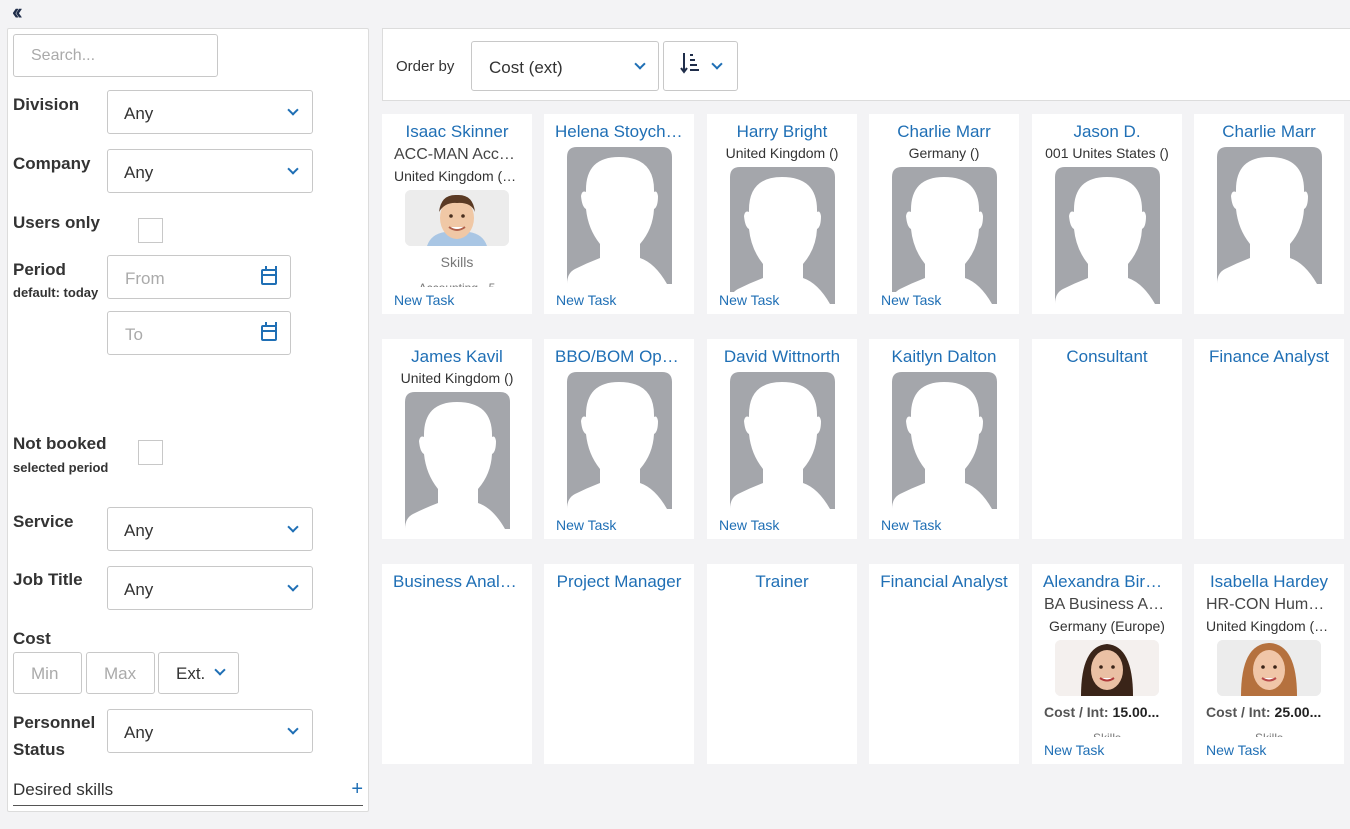 The image size is (1350, 829). Describe the element at coordinates (457, 132) in the screenshot. I see `resource-name: Isaac Skinner` at that location.